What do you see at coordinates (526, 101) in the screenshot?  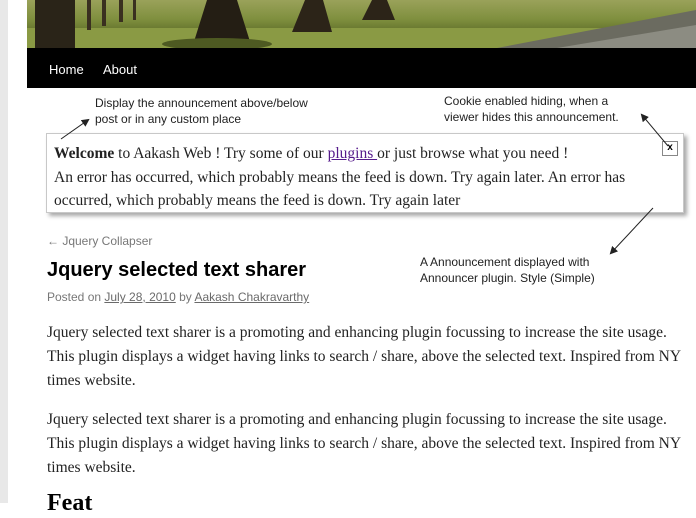 I see `cookie-annotation-line1: Cookie enabled hiding, when a` at bounding box center [526, 101].